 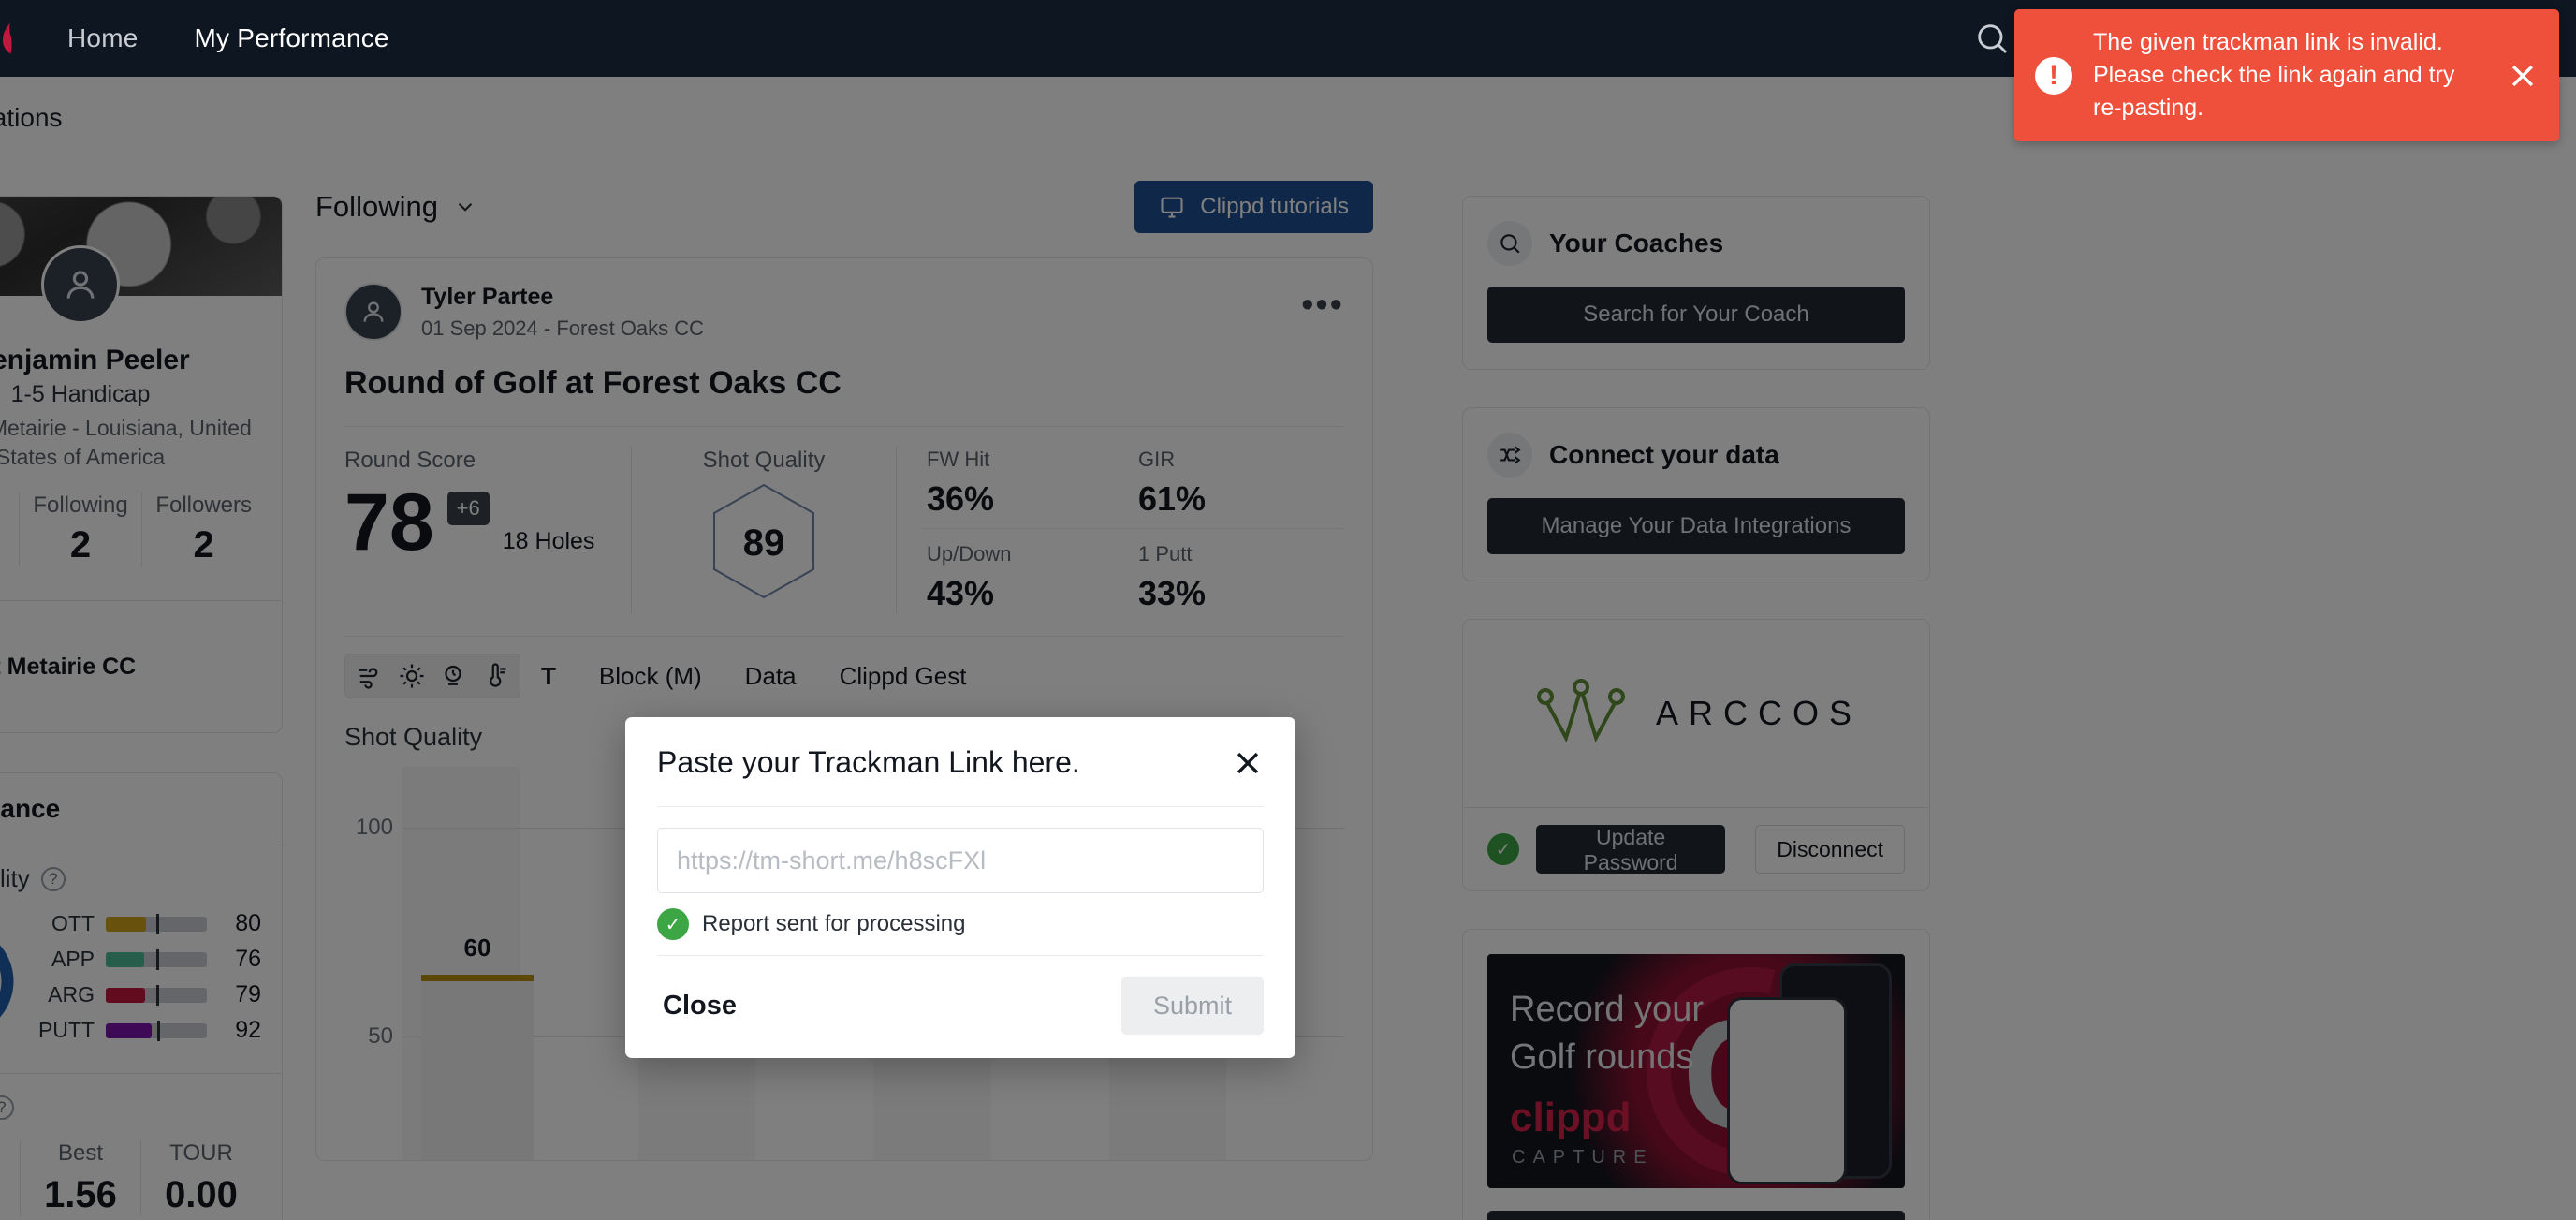 I want to click on metric-value: 33%, so click(x=1172, y=593).